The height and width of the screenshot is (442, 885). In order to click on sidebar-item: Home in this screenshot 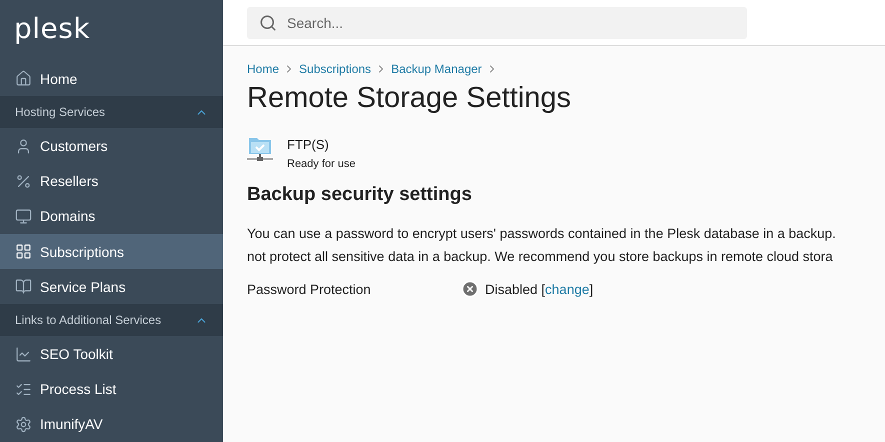, I will do `click(111, 78)`.